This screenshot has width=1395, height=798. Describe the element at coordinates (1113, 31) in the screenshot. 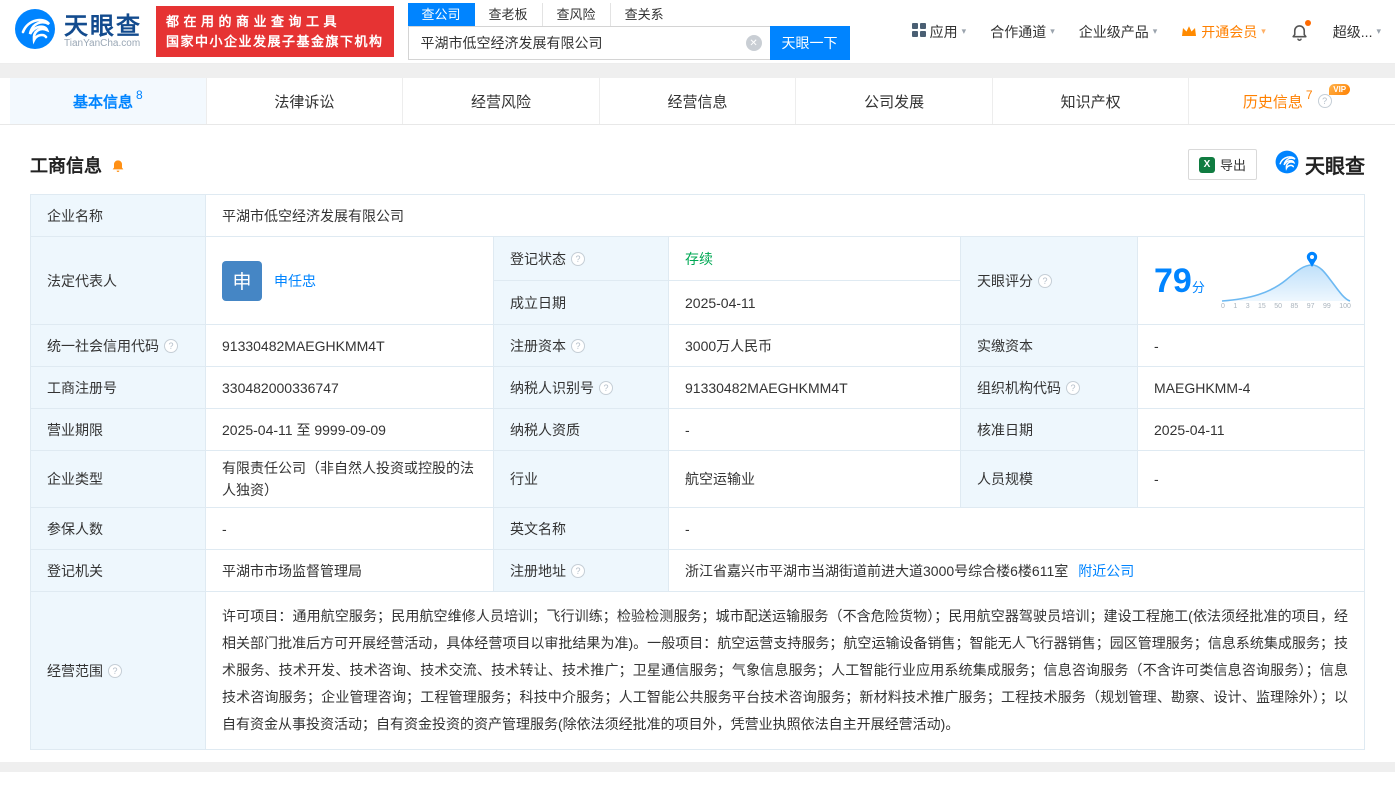

I see `nav-enterprise-label: 企业级产品` at that location.